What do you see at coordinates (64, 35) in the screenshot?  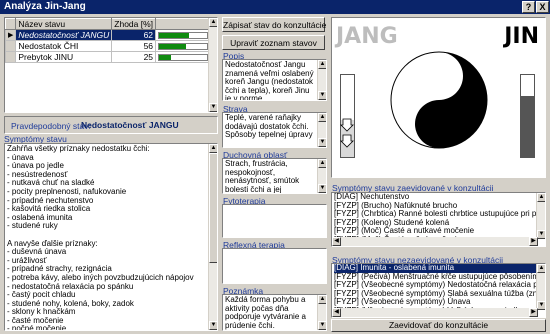 I see `state-name-cell: Nedostatočnosť JANGU` at bounding box center [64, 35].